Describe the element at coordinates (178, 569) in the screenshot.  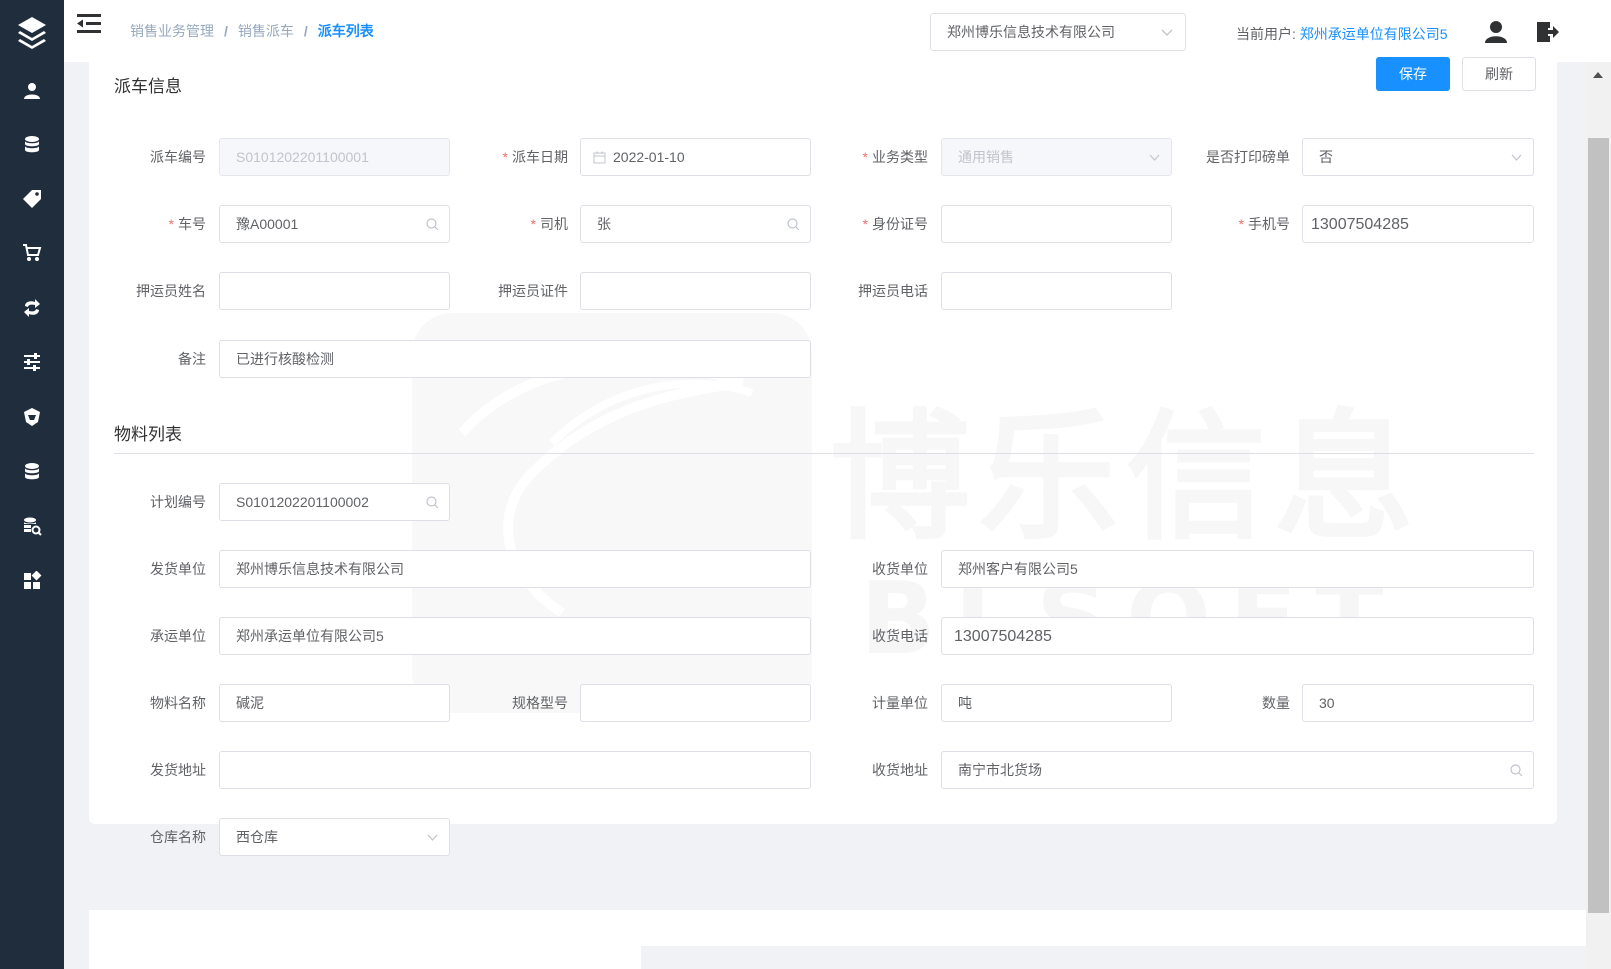
I see `sender-label: 发货单位` at that location.